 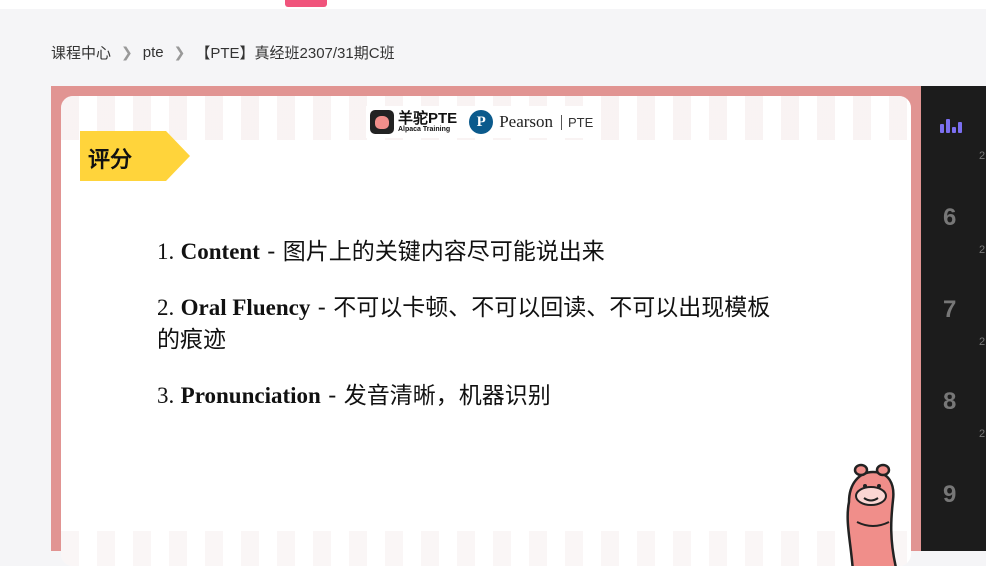 I want to click on breadcrumb: 课程中心 ❯ pte ❯ 【PTE】真经班2307/31期C班, so click(x=223, y=52).